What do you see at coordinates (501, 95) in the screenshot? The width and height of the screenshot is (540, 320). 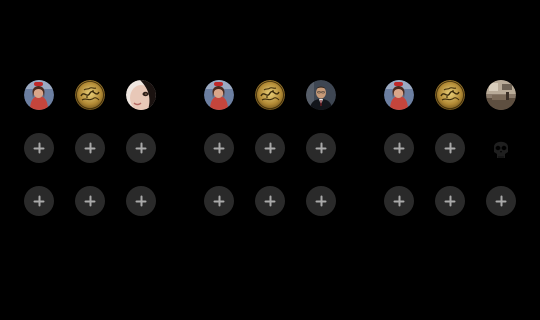 I see `room-interior-avatar` at bounding box center [501, 95].